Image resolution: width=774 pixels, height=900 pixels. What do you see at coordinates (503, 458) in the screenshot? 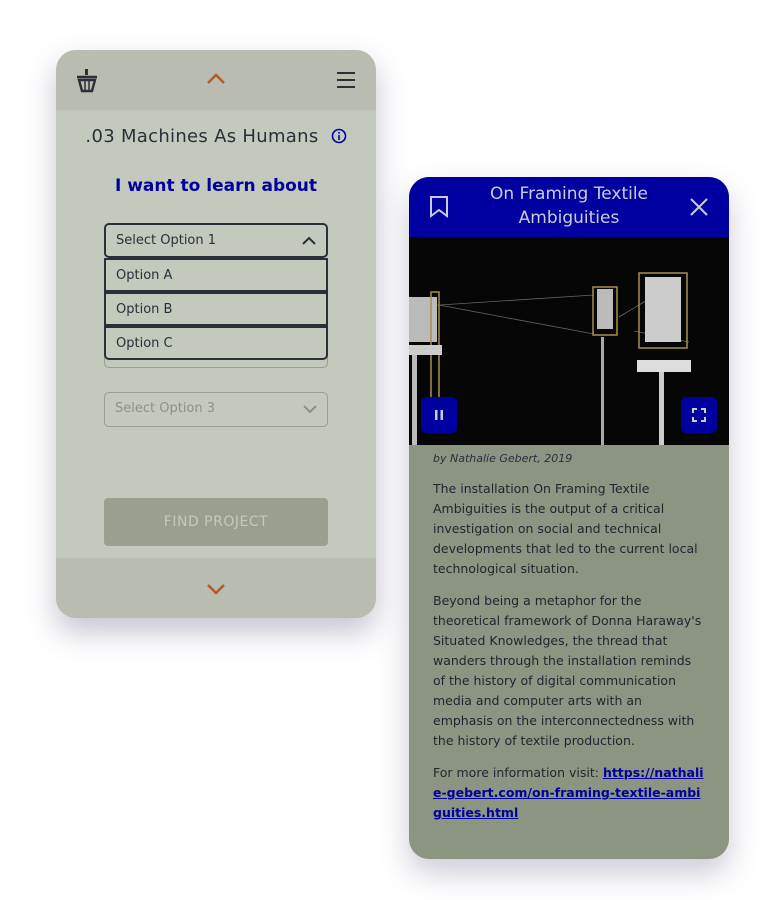
I see `byline: by Nathalie Gebert, 2019` at bounding box center [503, 458].